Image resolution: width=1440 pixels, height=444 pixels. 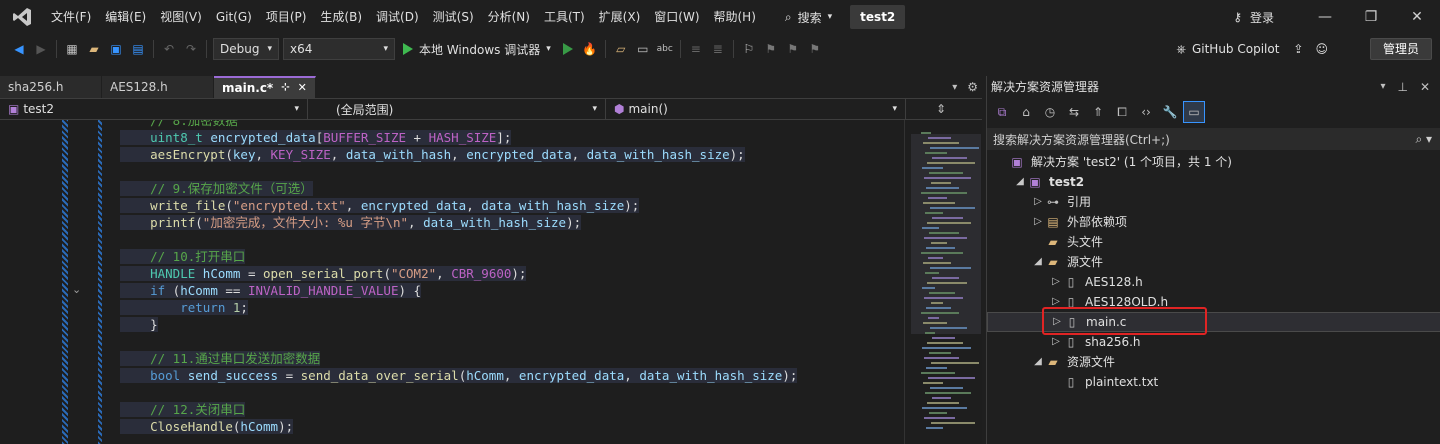 What do you see at coordinates (181, 17) in the screenshot?
I see `menu-item: 视图(V)` at bounding box center [181, 17].